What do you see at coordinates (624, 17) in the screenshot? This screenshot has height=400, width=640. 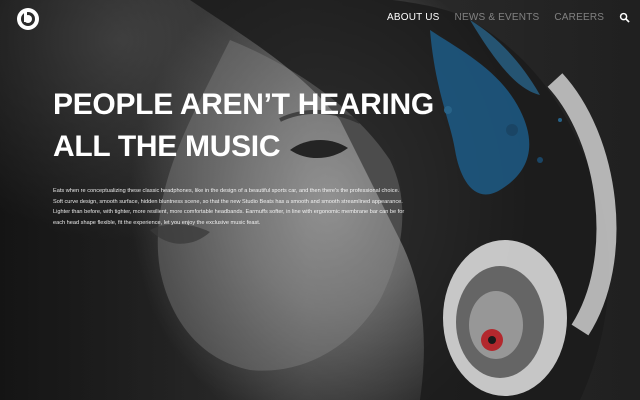 I see `search-icon` at bounding box center [624, 17].